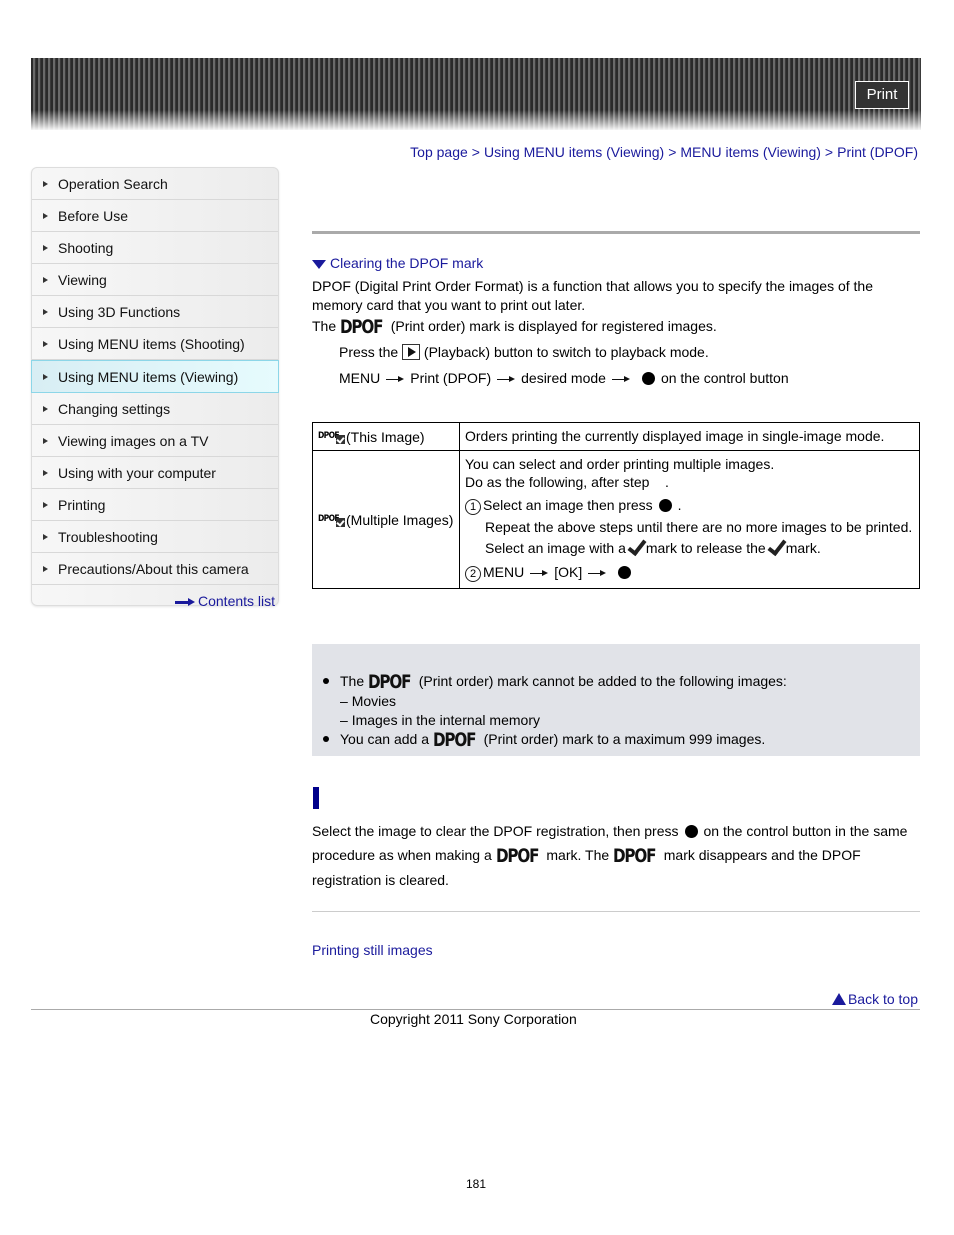  Describe the element at coordinates (874, 999) in the screenshot. I see `back-to-top-link: Back to top` at that location.